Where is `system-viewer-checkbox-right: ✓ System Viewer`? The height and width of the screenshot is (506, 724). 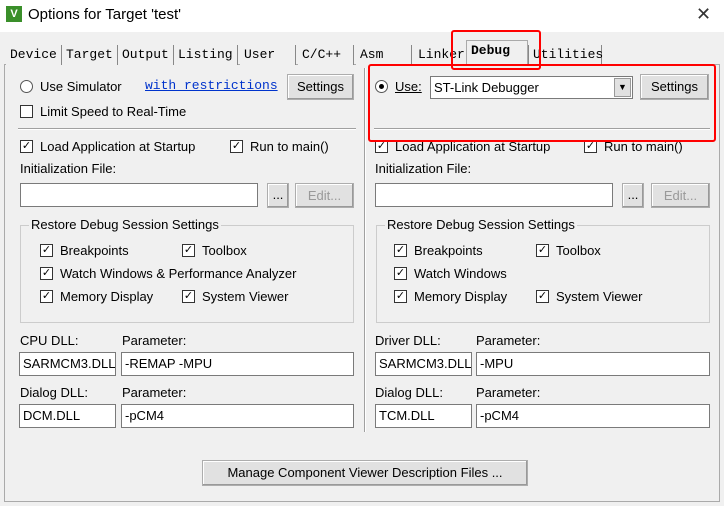
system-viewer-checkbox-right: ✓ System Viewer is located at coordinates (589, 296).